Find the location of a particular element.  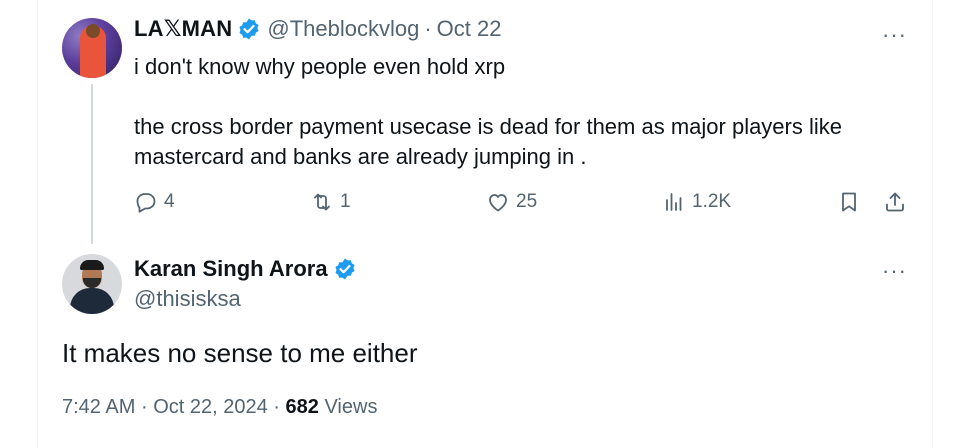

main-avatar is located at coordinates (92, 284).